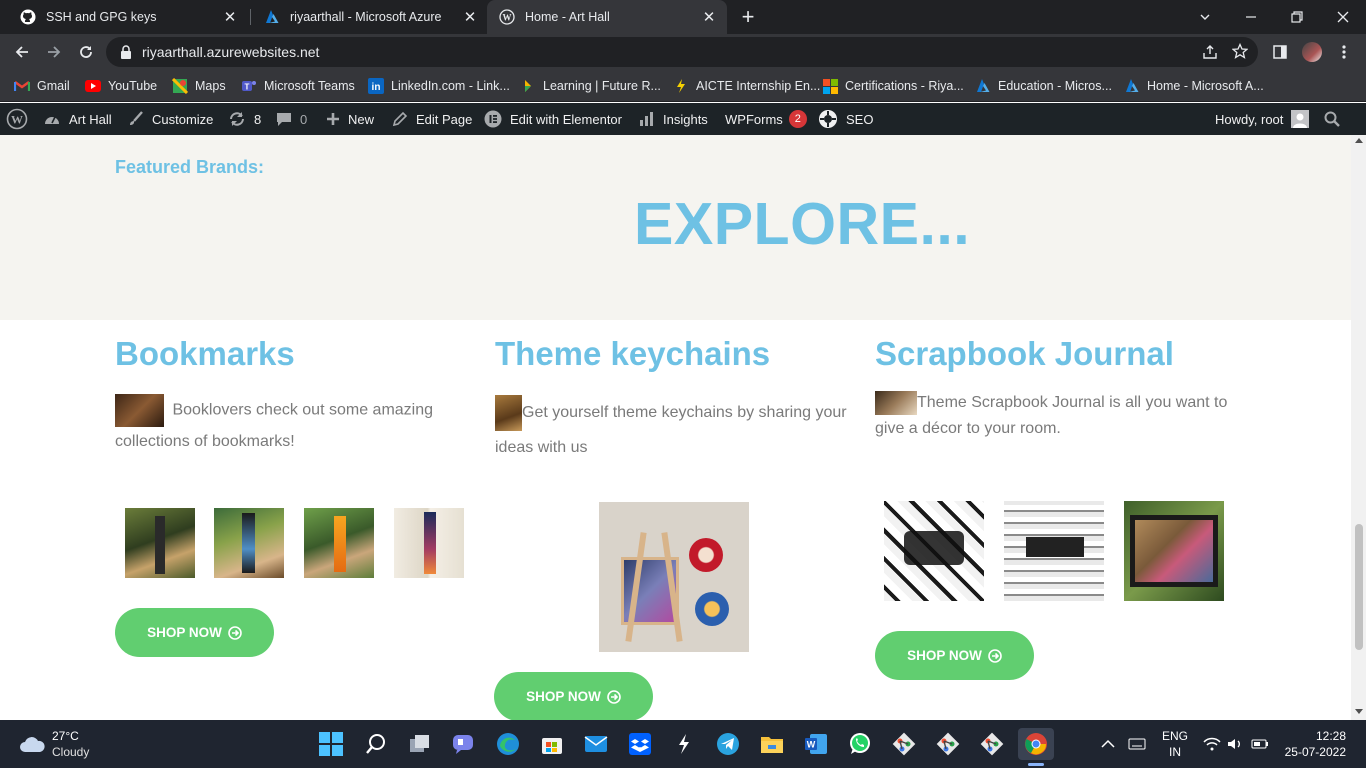  I want to click on bookmarks-shop-now-button: SHOP NOW, so click(194, 632).